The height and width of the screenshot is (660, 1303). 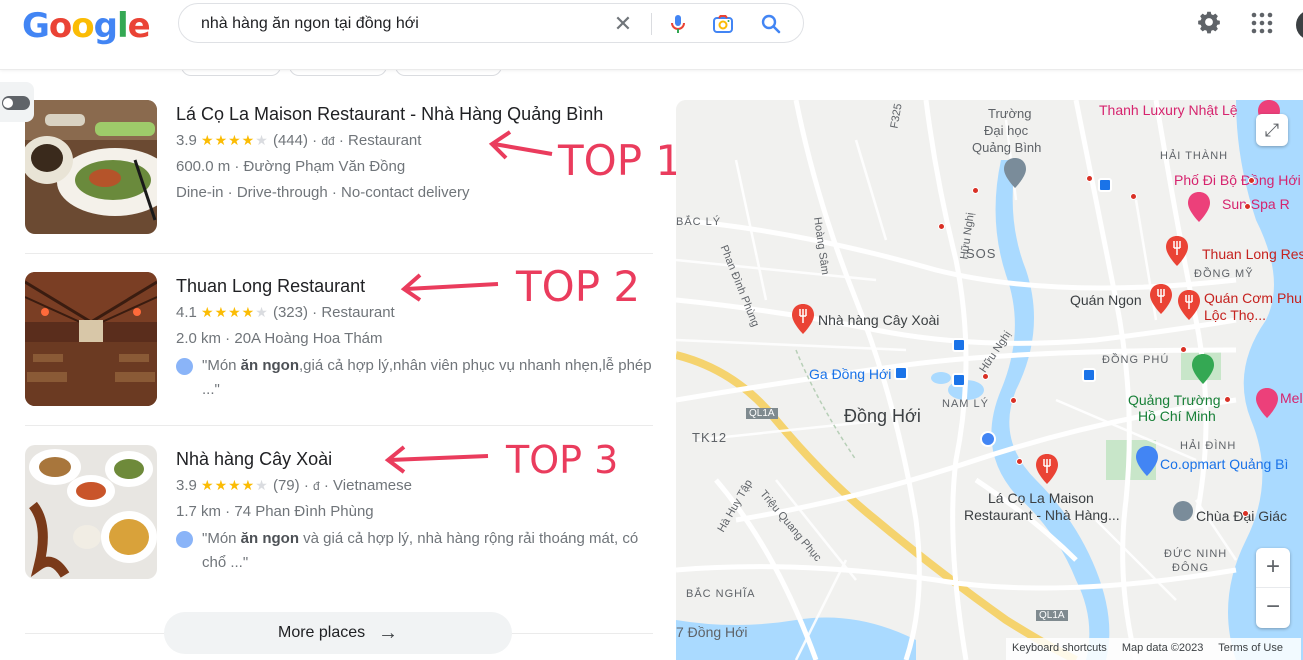 What do you see at coordinates (91, 339) in the screenshot?
I see `restaurant-photo-interior` at bounding box center [91, 339].